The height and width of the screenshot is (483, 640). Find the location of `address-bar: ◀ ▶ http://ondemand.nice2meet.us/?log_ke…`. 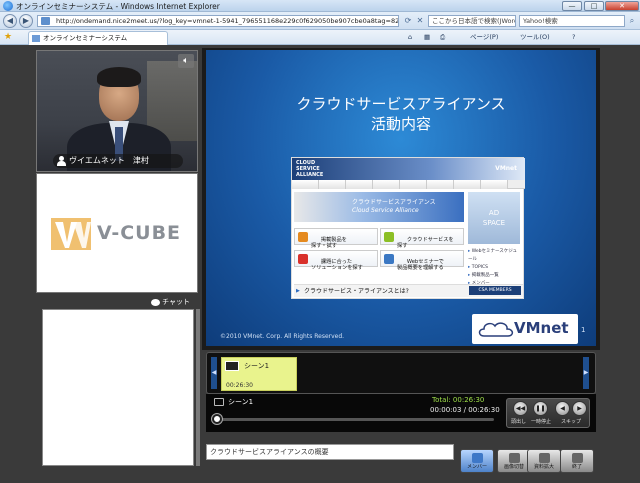

address-bar: ◀ ▶ http://ondemand.nice2meet.us/?log_ke… is located at coordinates (320, 21).